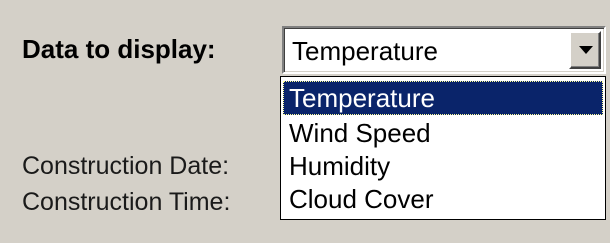  What do you see at coordinates (126, 166) in the screenshot?
I see `construction-date-label: Construction Date:` at bounding box center [126, 166].